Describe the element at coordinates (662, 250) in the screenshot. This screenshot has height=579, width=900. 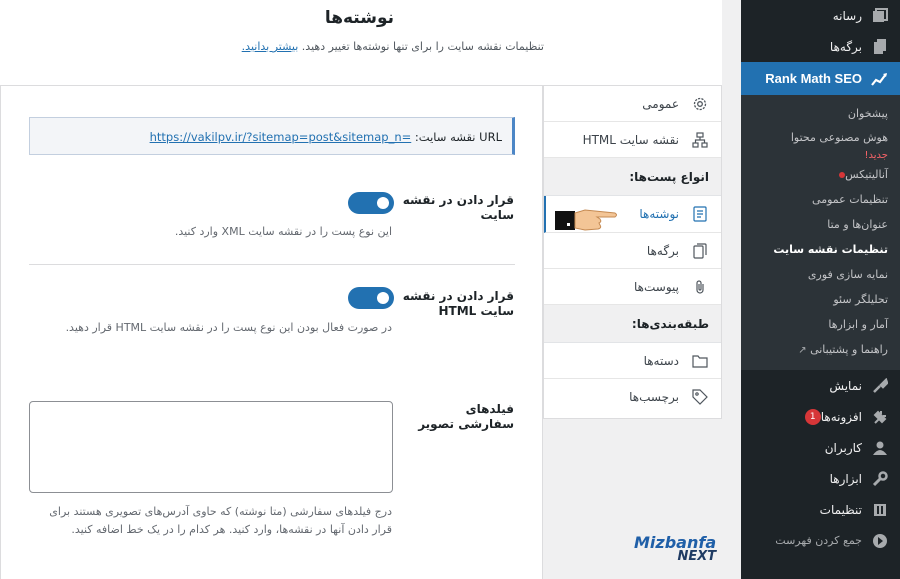
I see `nav-pages-label: برگه‌ها` at that location.